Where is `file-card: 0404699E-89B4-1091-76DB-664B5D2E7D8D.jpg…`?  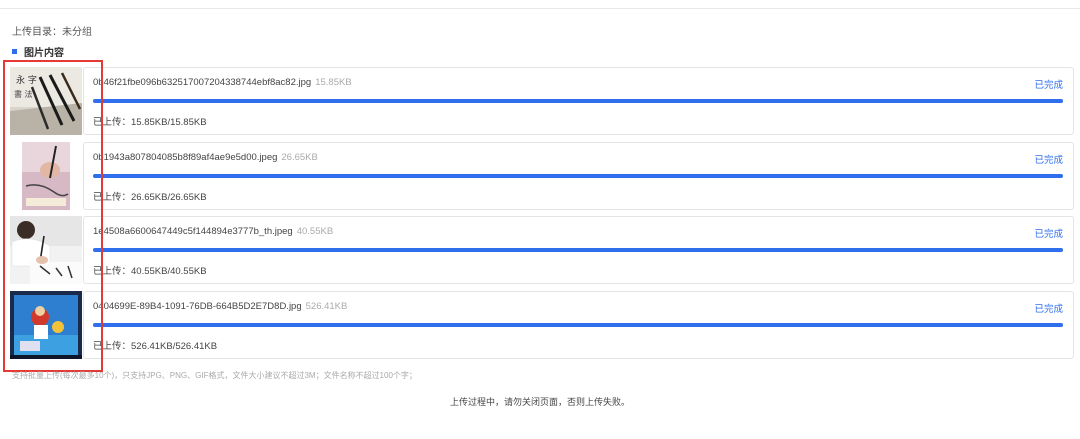
file-card: 0404699E-89B4-1091-76DB-664B5D2E7D8D.jpg… is located at coordinates (578, 325).